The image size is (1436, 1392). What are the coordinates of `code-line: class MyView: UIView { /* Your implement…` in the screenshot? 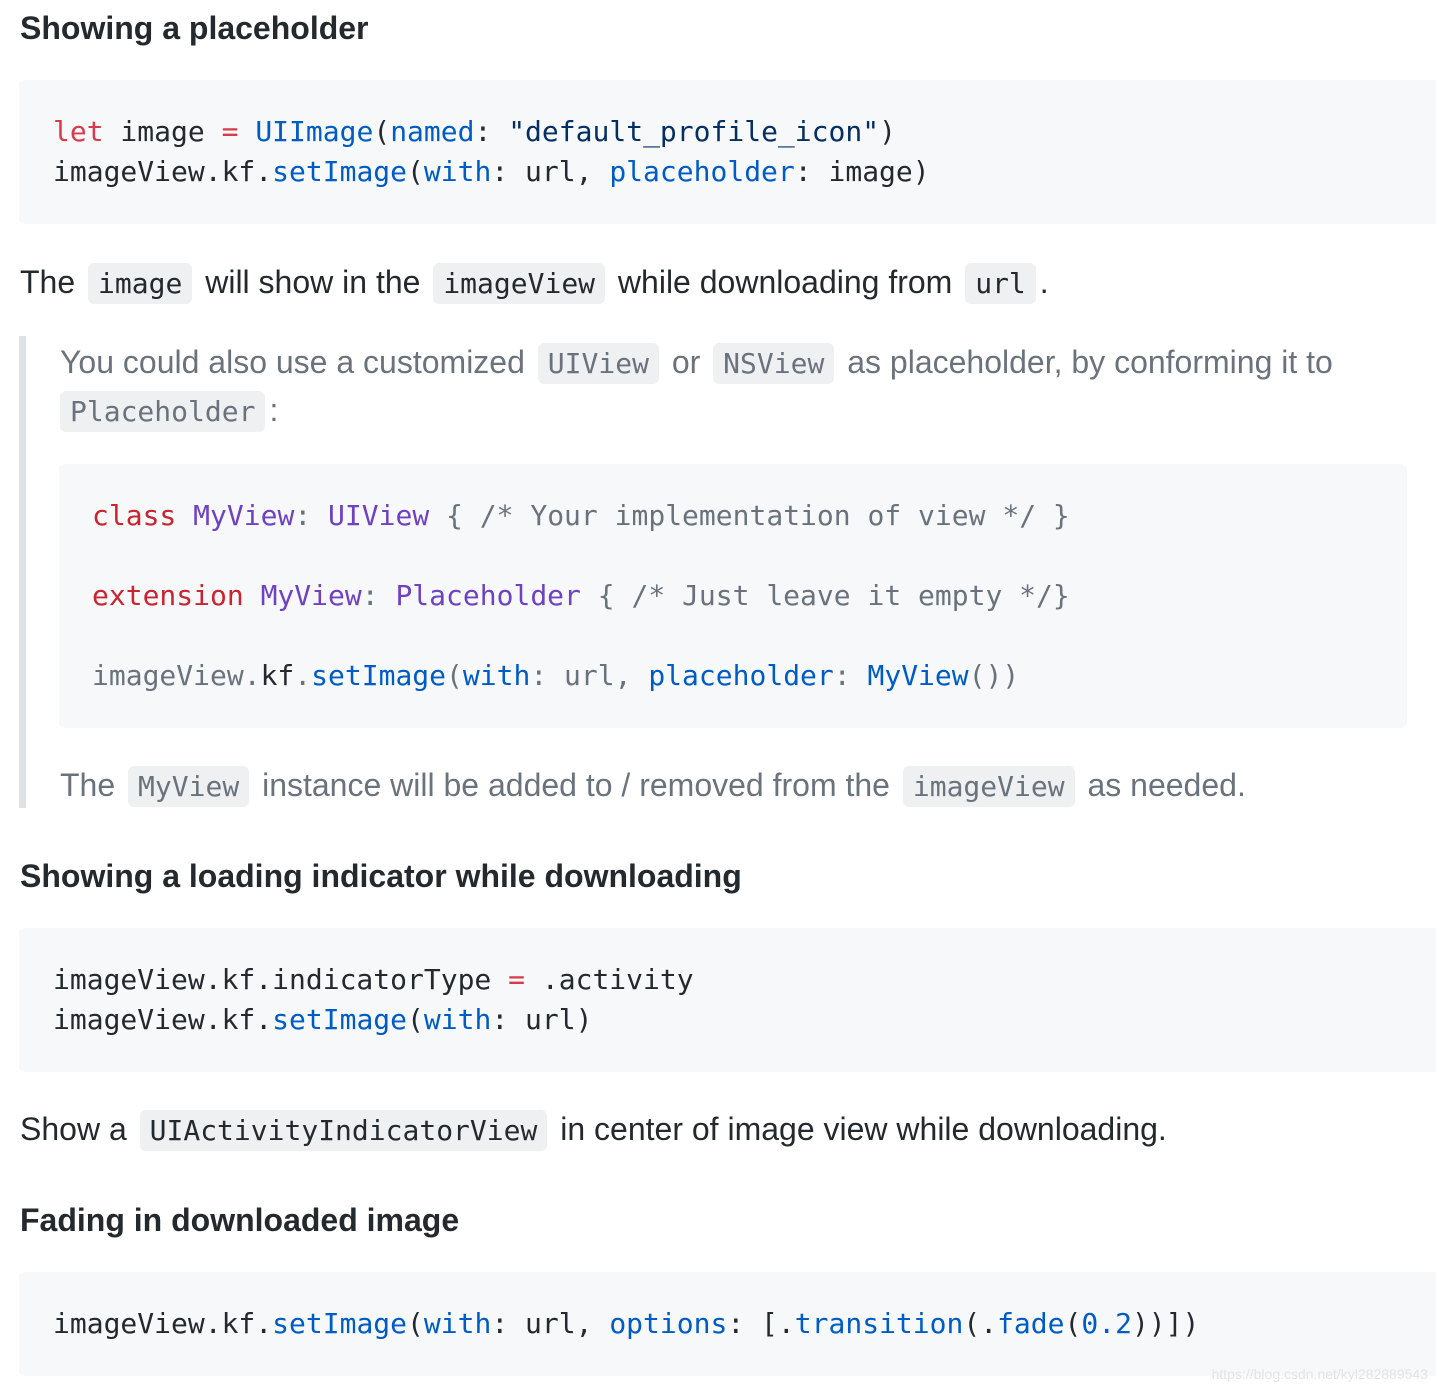 It's located at (581, 515).